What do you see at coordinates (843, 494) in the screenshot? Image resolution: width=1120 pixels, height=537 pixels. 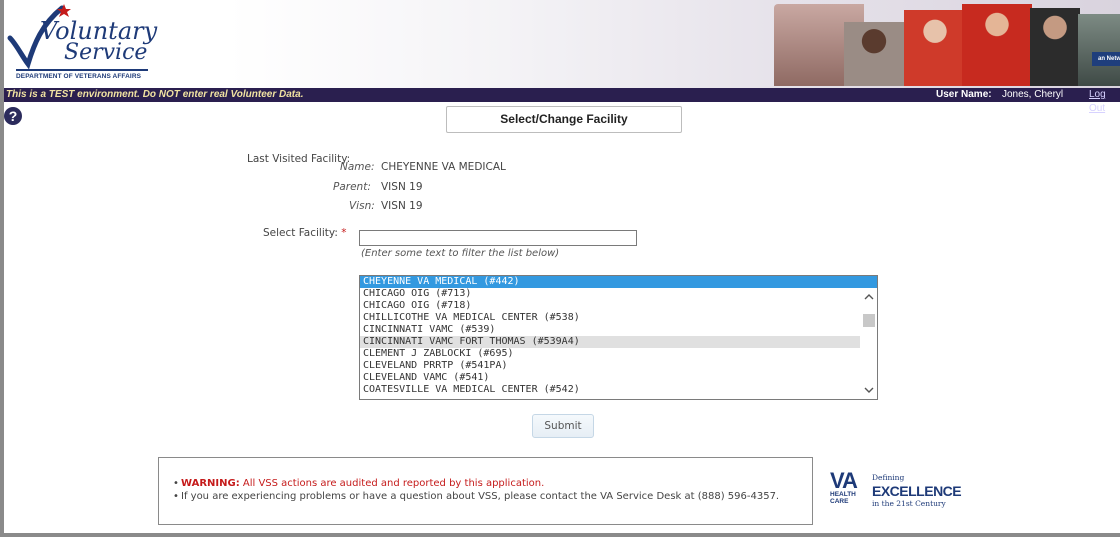 I see `va-logo-health: HEALTH` at bounding box center [843, 494].